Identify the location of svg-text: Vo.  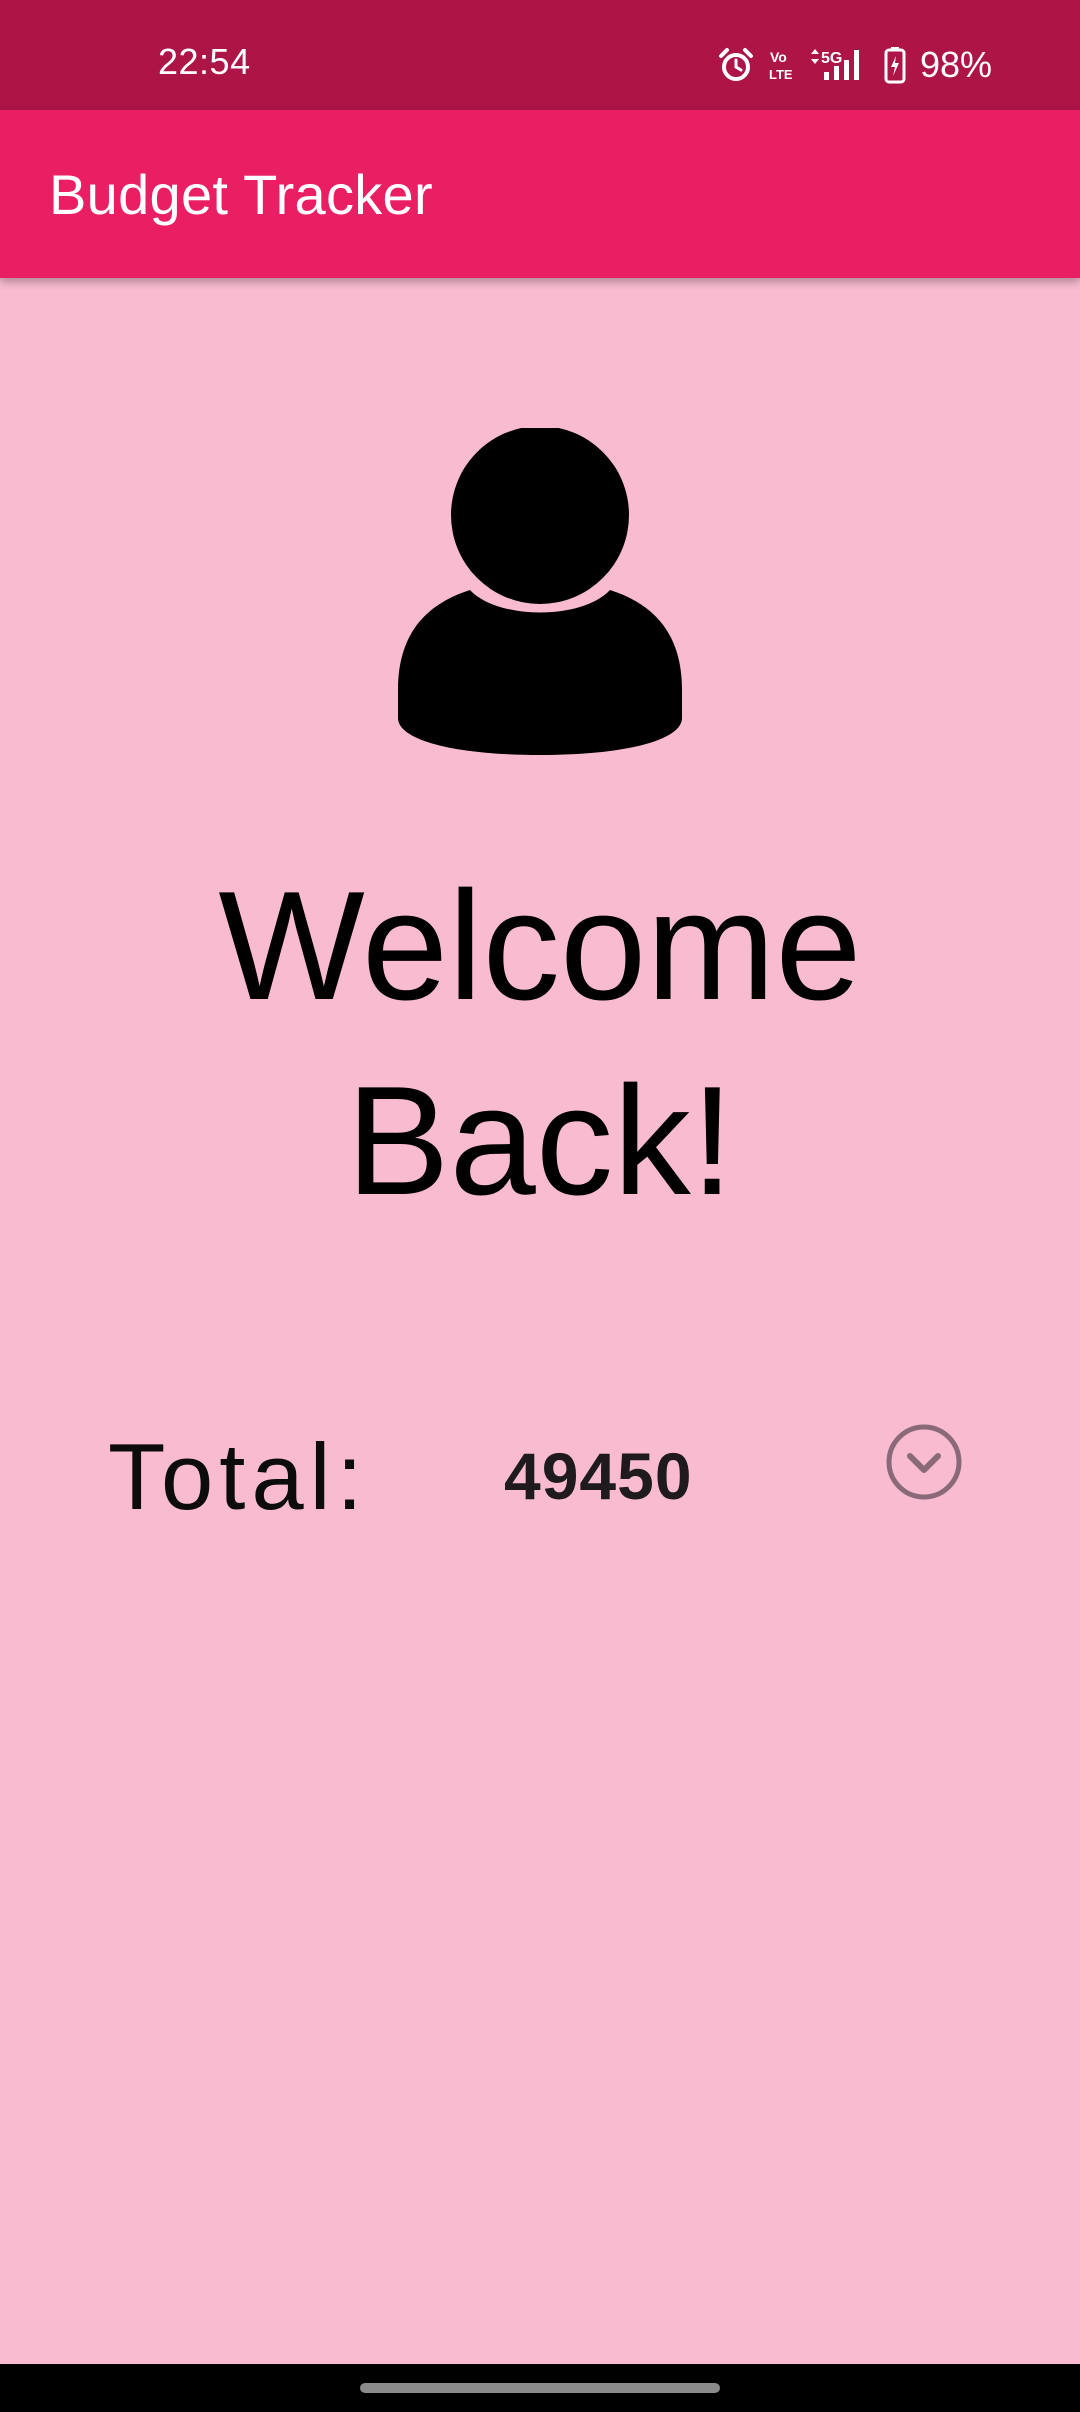
(778, 57).